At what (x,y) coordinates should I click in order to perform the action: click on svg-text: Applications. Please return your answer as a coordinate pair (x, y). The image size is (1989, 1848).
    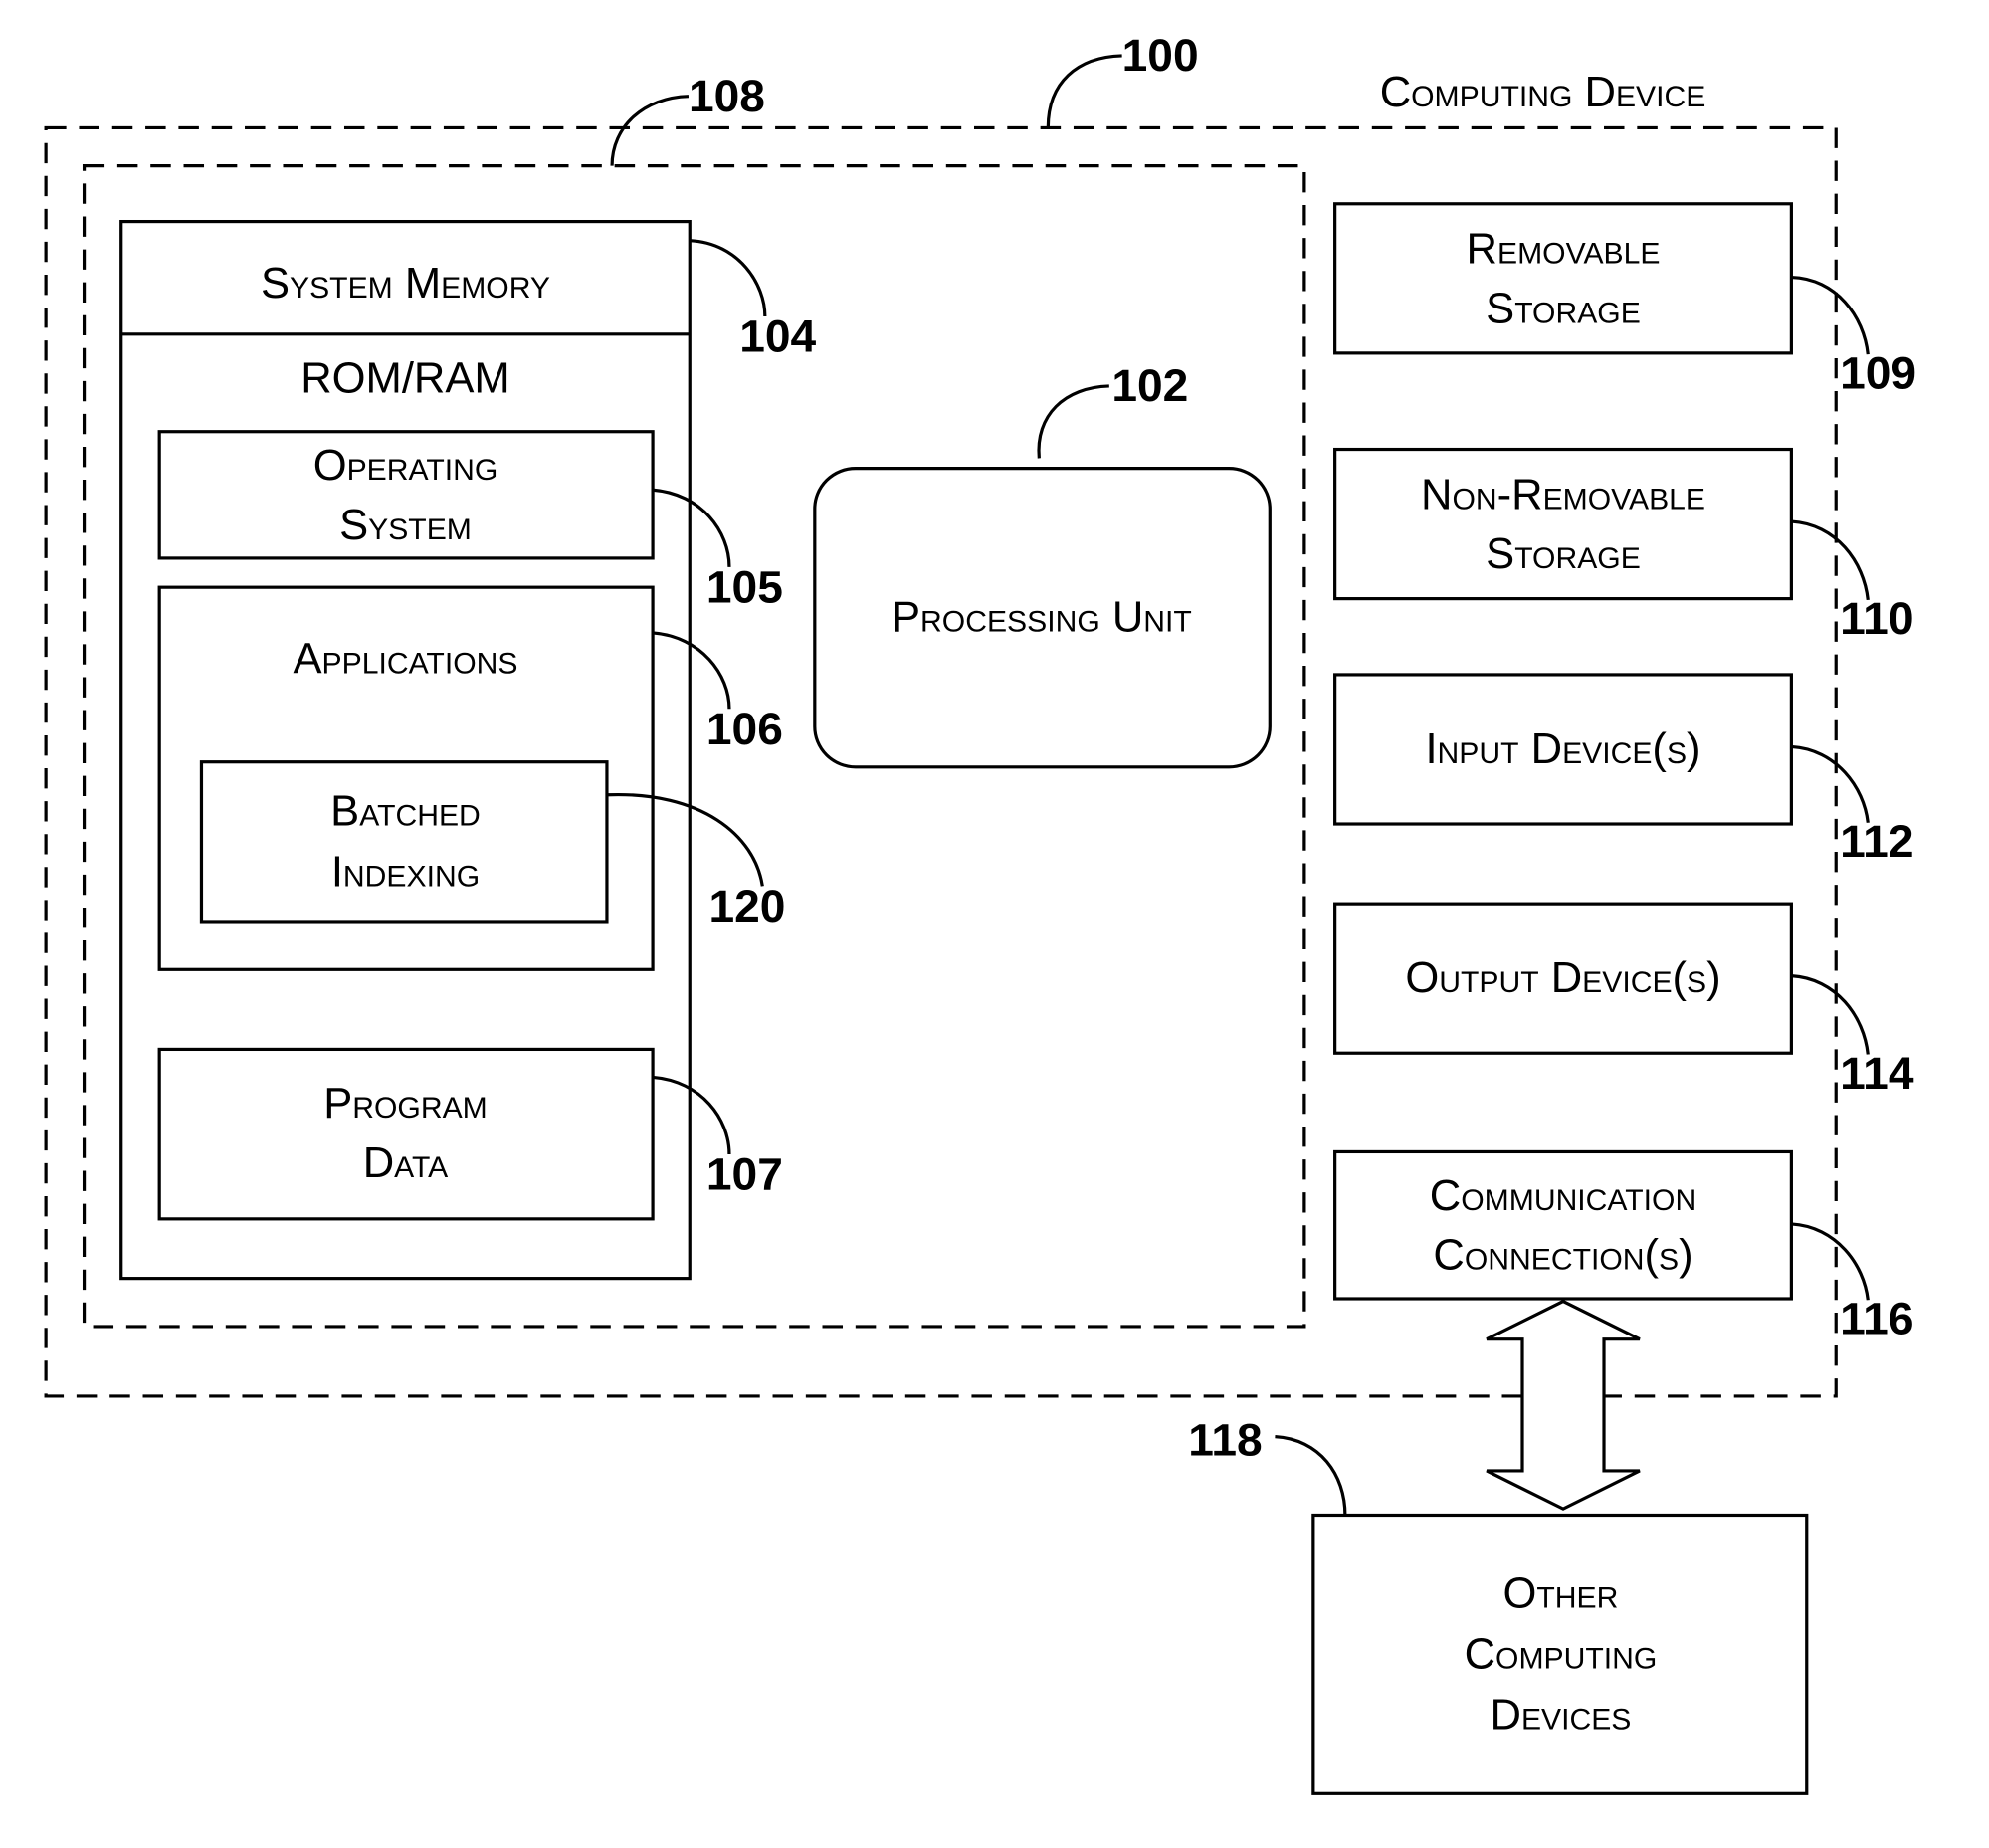
    Looking at the image, I should click on (406, 660).